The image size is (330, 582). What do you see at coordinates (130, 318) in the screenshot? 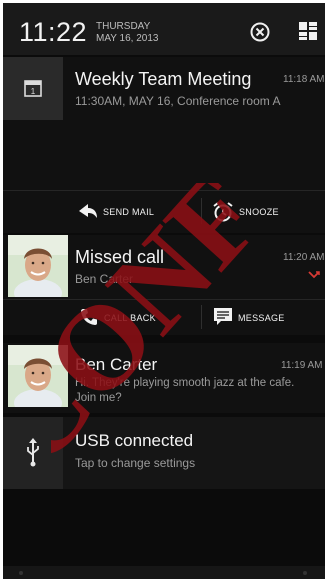
I see `call-back-label: CALL BACK` at bounding box center [130, 318].